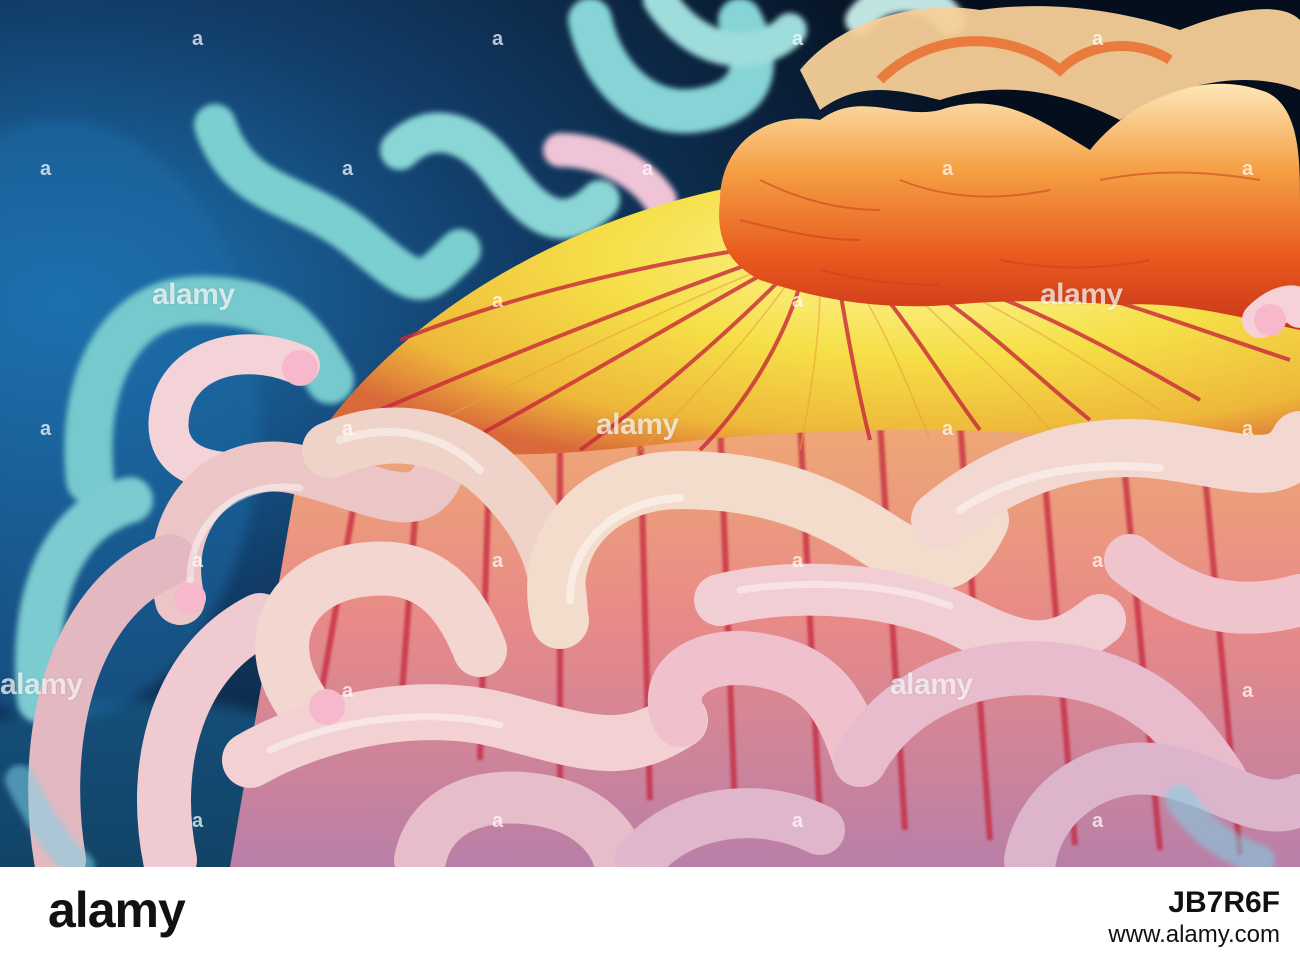 The image size is (1300, 957). What do you see at coordinates (1009, 206) in the screenshot?
I see `anemone-mouth` at bounding box center [1009, 206].